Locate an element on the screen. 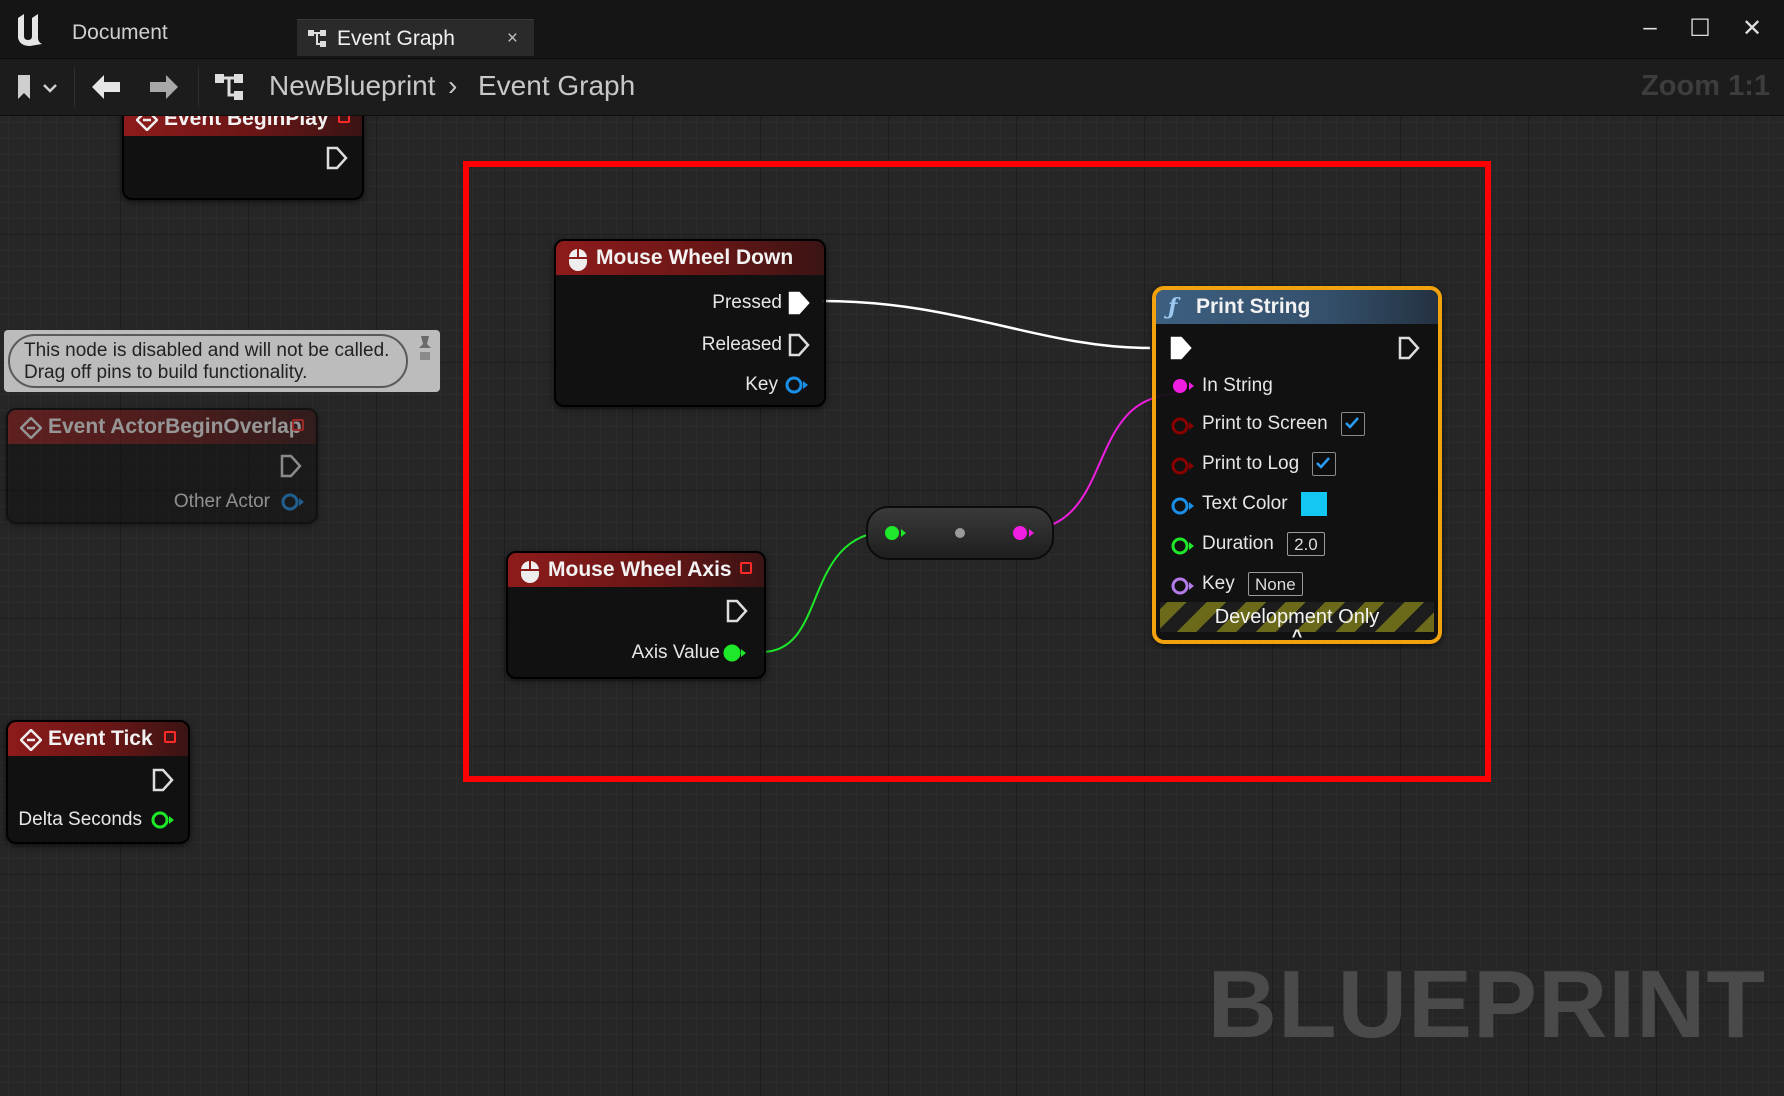  conversion-dot-icon is located at coordinates (960, 533).